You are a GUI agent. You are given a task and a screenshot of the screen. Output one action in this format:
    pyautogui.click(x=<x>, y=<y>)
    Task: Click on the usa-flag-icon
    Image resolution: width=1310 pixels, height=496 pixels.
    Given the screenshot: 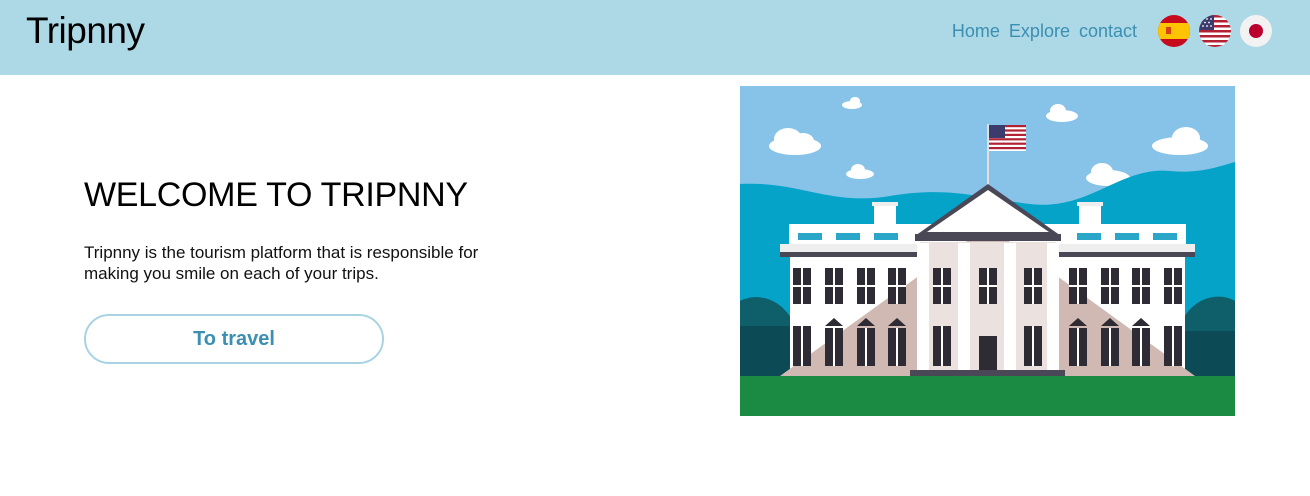 What is the action you would take?
    pyautogui.click(x=1215, y=31)
    